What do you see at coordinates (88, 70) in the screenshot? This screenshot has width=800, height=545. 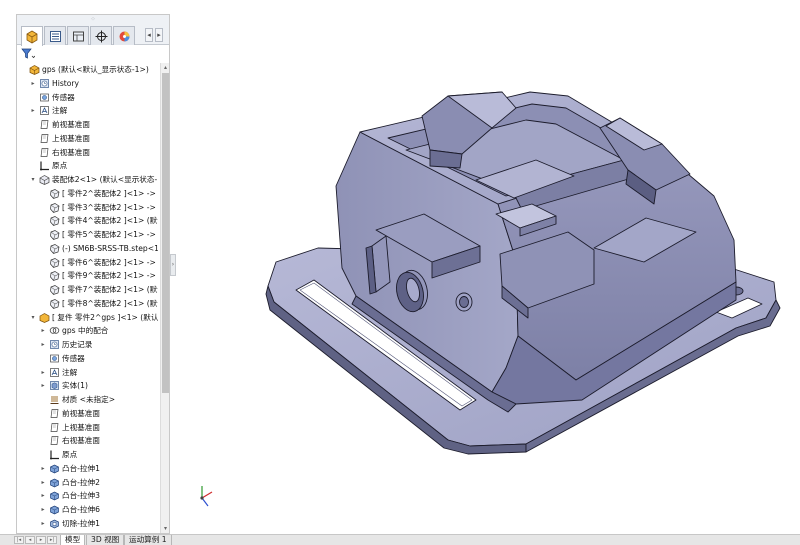 I see `tree-item: gps (默认<默认_显示状态-1>)` at bounding box center [88, 70].